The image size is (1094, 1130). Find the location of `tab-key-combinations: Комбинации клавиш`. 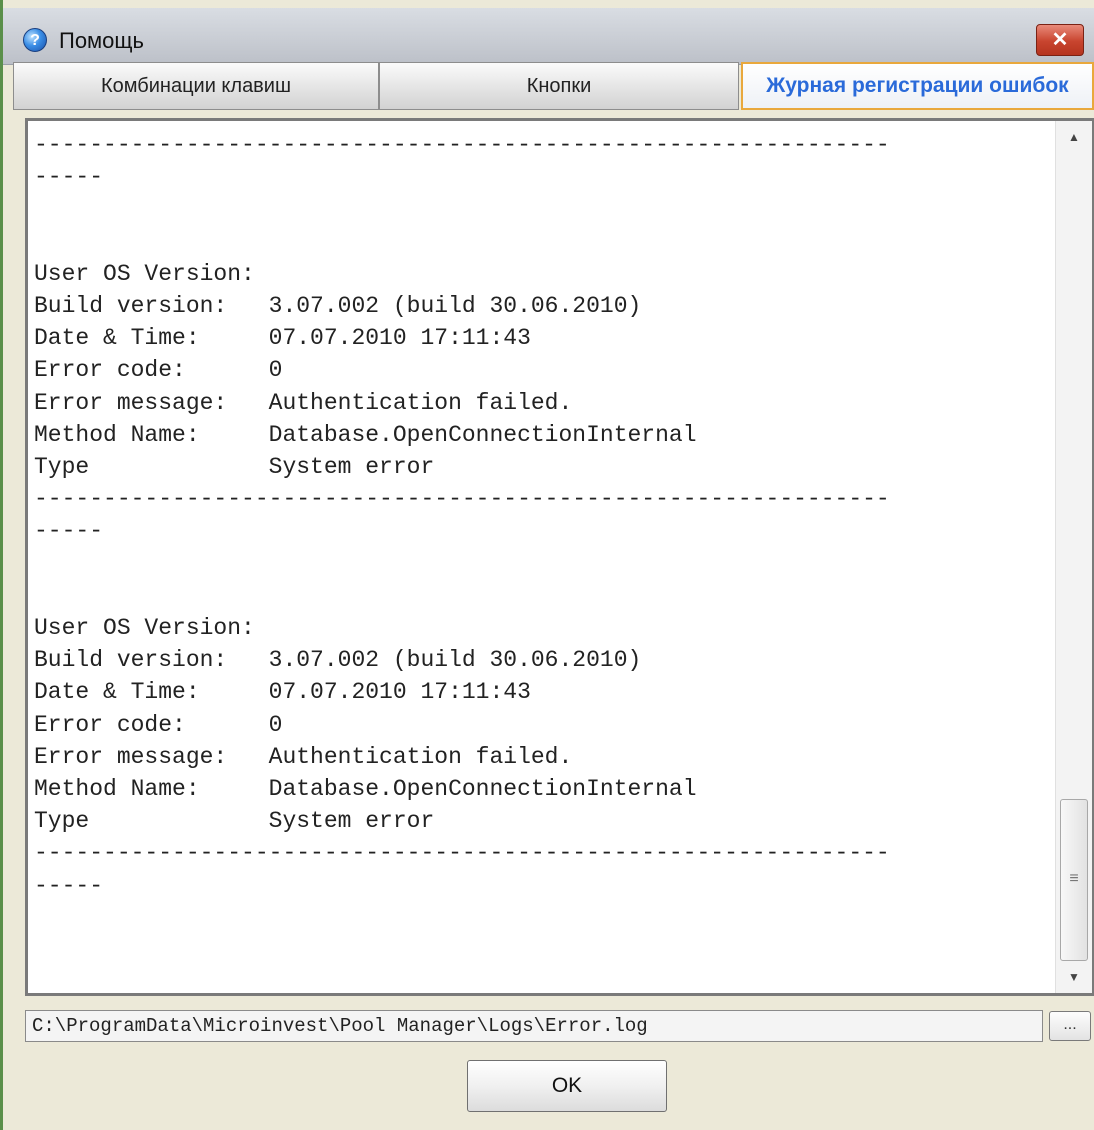

tab-key-combinations: Комбинации клавиш is located at coordinates (196, 86).